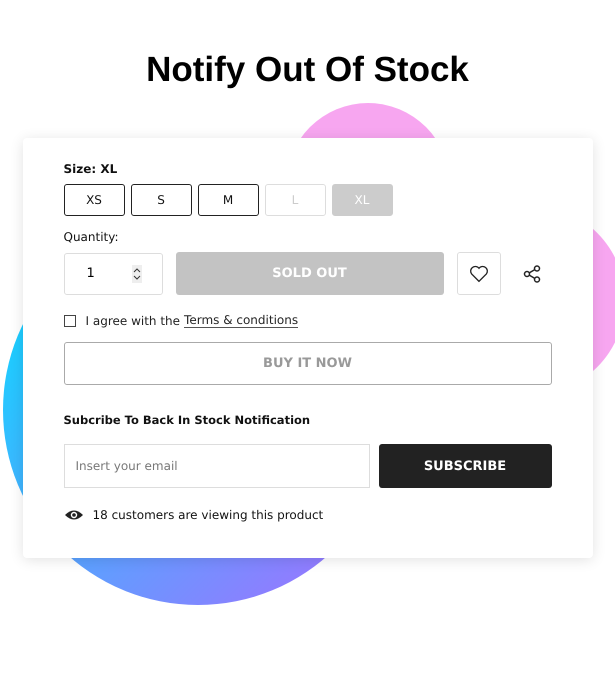 This screenshot has height=679, width=615. What do you see at coordinates (133, 321) in the screenshot?
I see `terms-text: I agree with the` at bounding box center [133, 321].